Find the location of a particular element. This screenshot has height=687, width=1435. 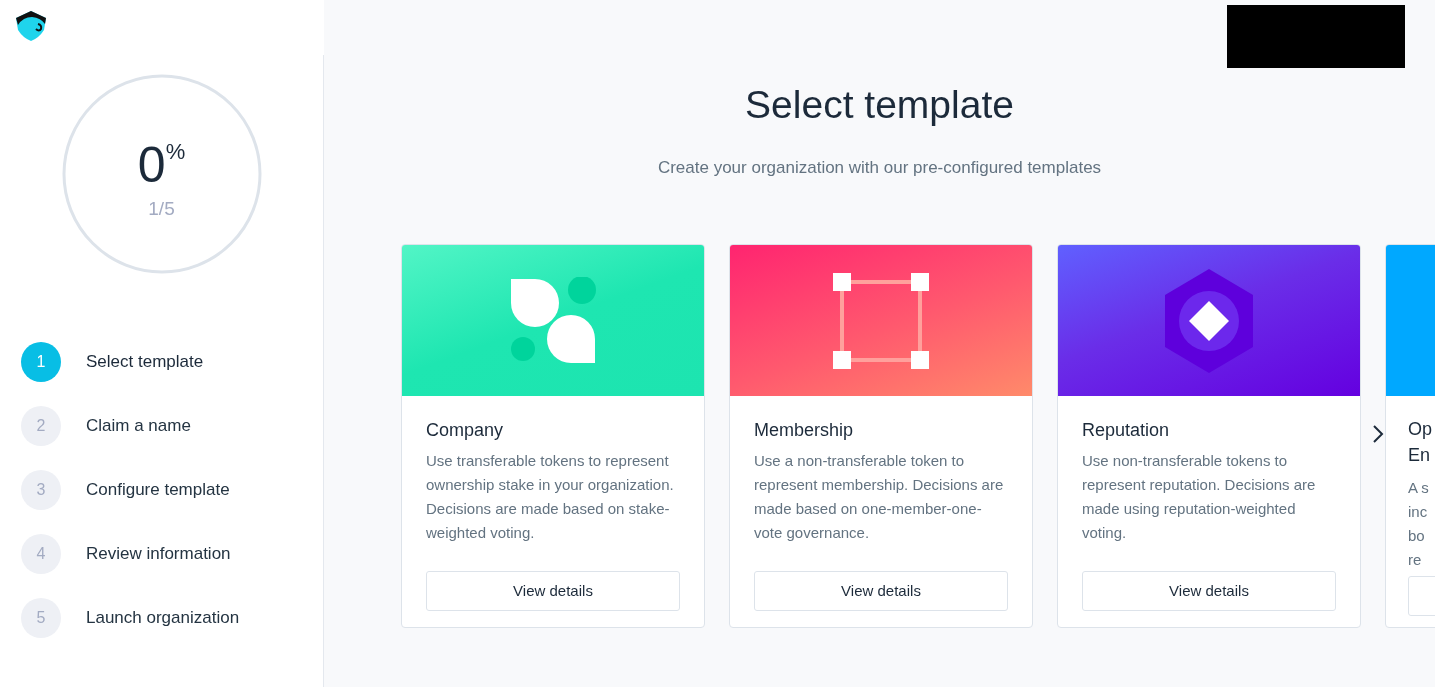

step-label: Configure template is located at coordinates (158, 490).